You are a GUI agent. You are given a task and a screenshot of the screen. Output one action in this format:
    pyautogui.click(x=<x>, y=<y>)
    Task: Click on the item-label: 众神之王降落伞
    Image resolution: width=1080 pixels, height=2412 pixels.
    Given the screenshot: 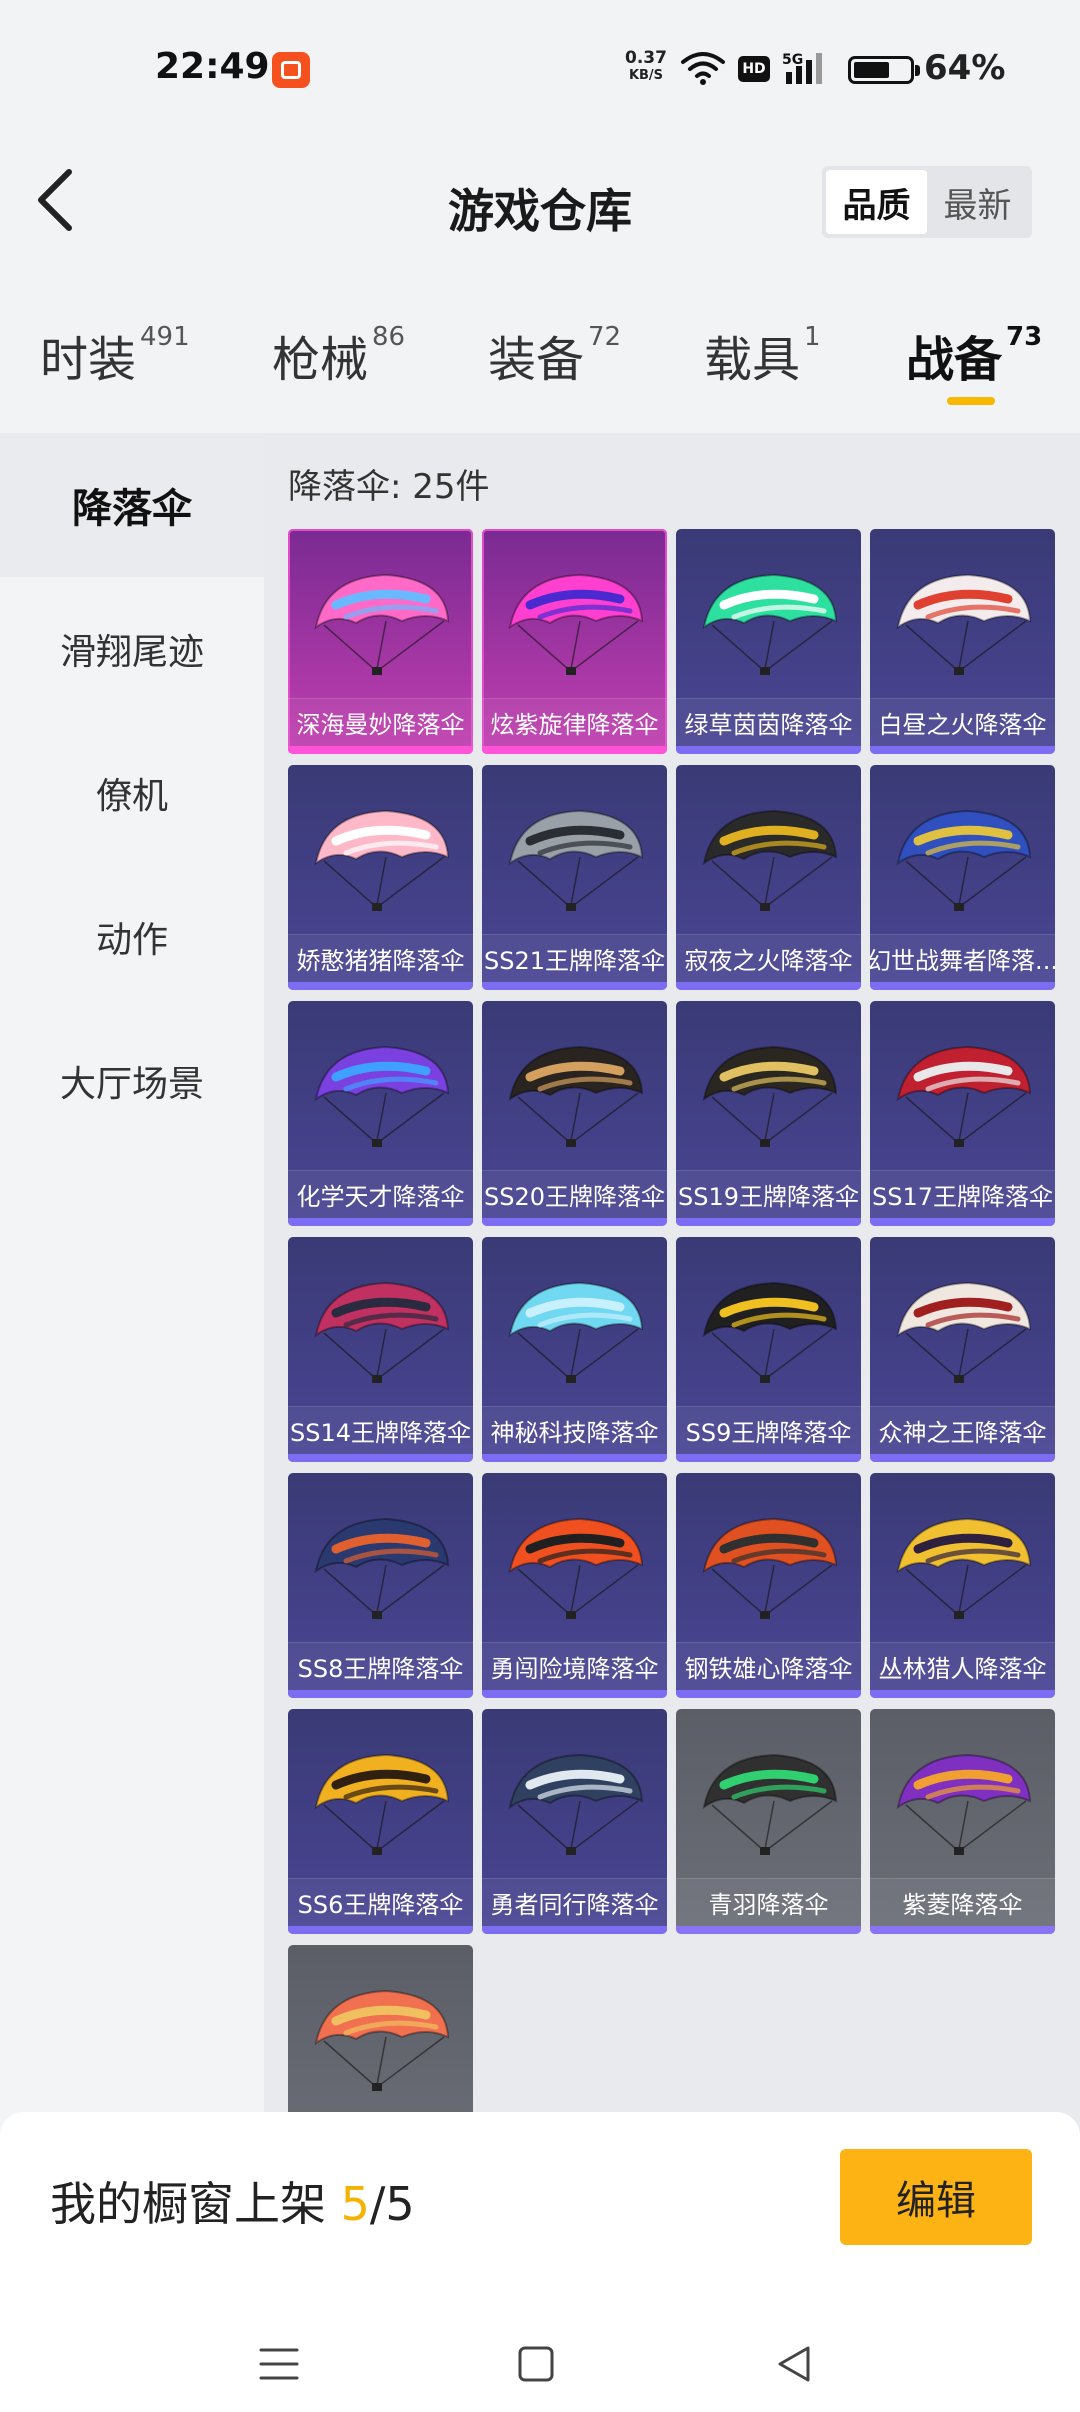 What is the action you would take?
    pyautogui.click(x=962, y=1430)
    